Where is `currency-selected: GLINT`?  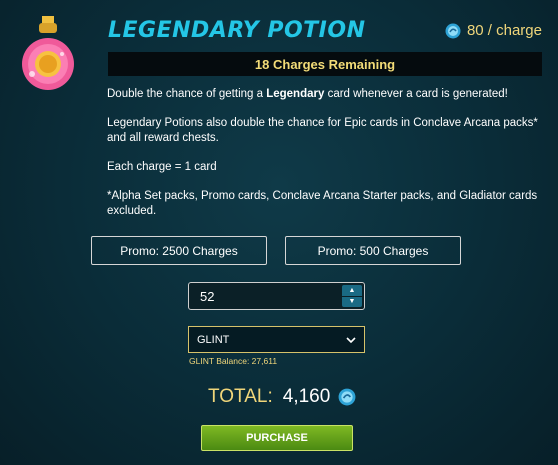
currency-selected: GLINT is located at coordinates (213, 339).